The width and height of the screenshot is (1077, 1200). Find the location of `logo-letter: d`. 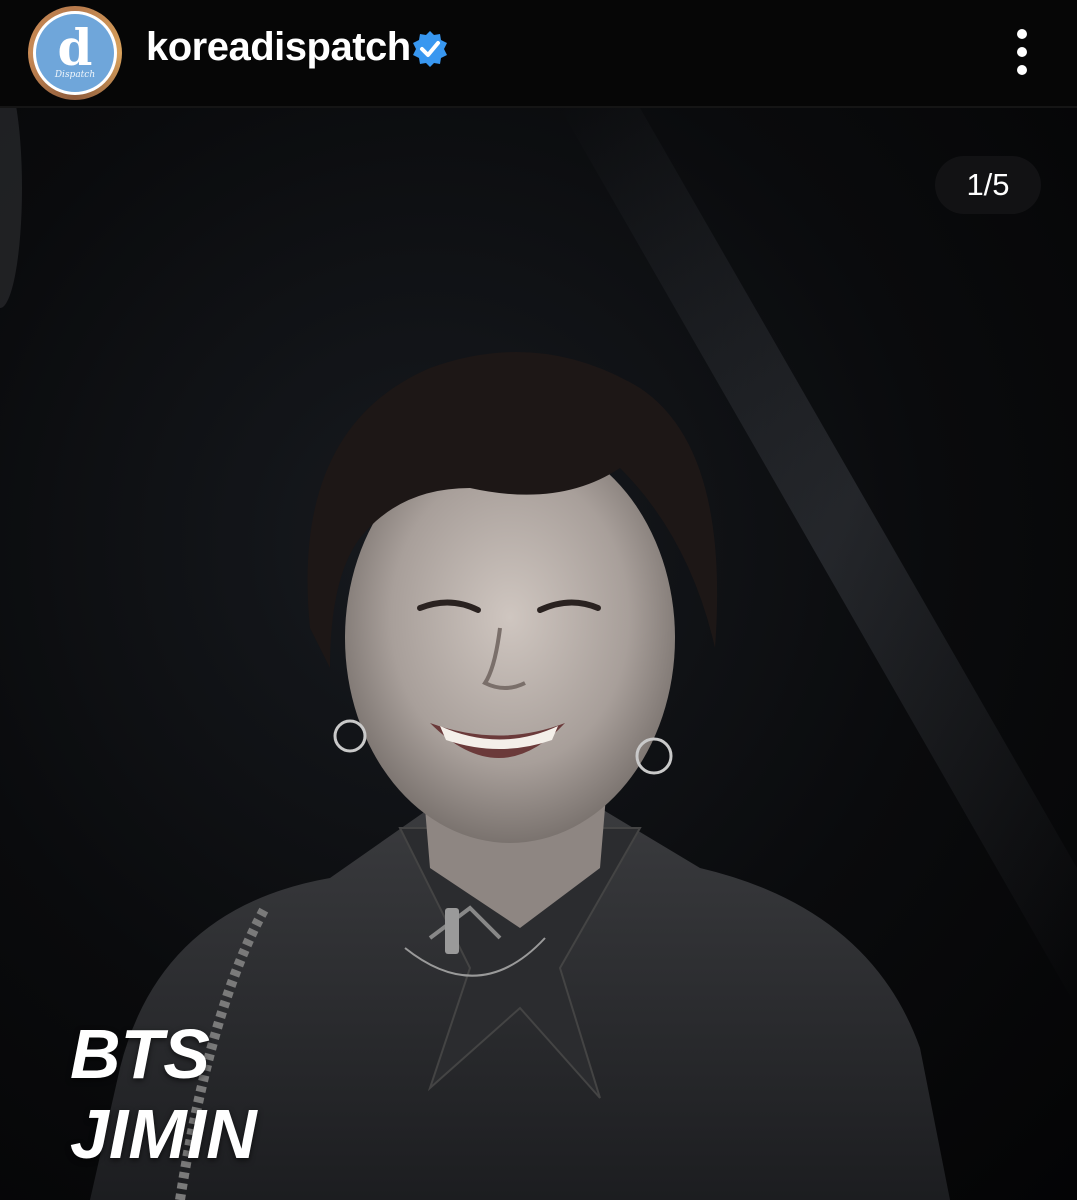

logo-letter: d is located at coordinates (75, 47).